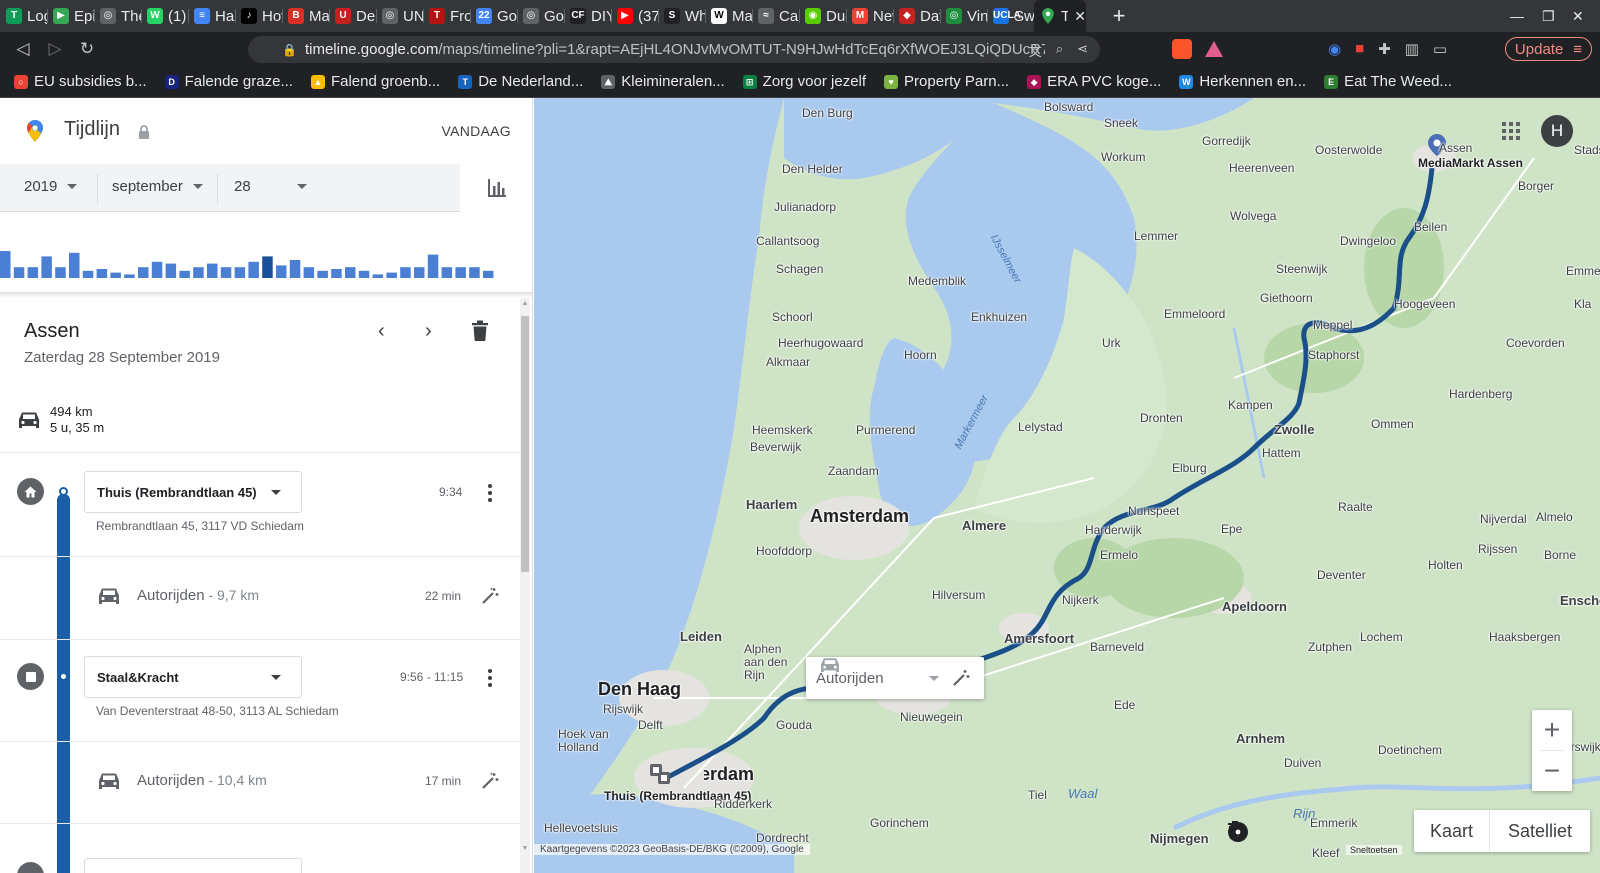 Image resolution: width=1600 pixels, height=873 pixels. Describe the element at coordinates (540, 16) in the screenshot. I see `browser-tab: ◎ Gori` at that location.